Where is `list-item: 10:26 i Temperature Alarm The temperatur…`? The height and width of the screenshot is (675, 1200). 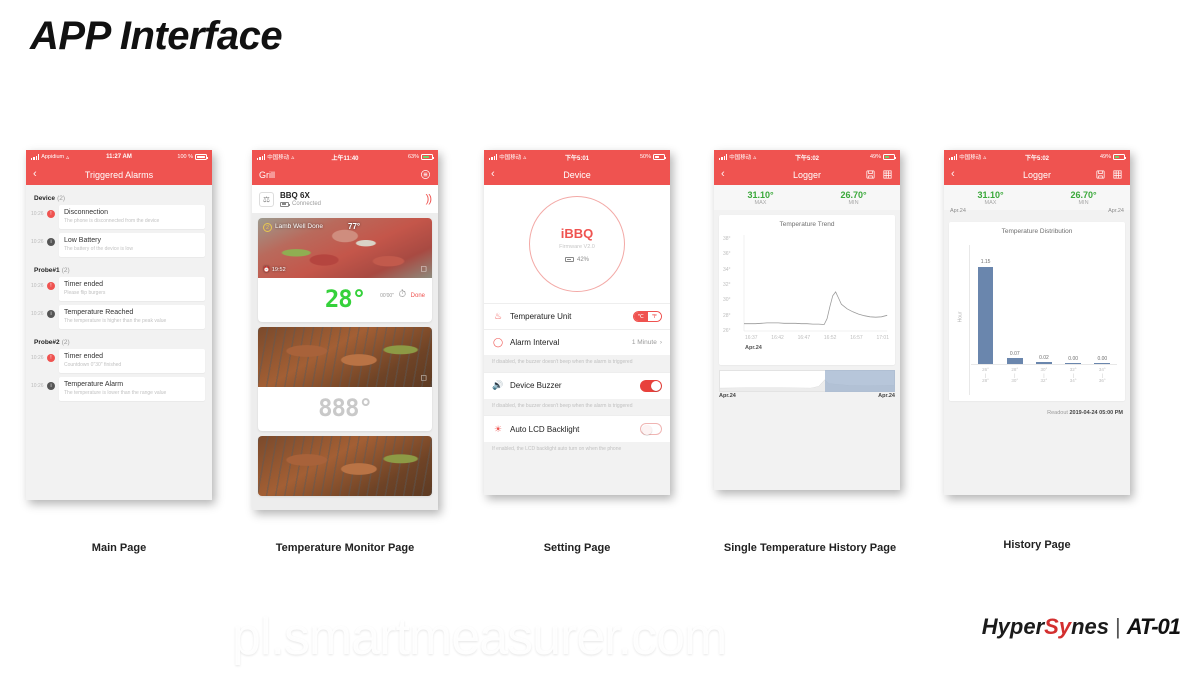 list-item: 10:26 i Temperature Alarm The temperatur… is located at coordinates (119, 391).